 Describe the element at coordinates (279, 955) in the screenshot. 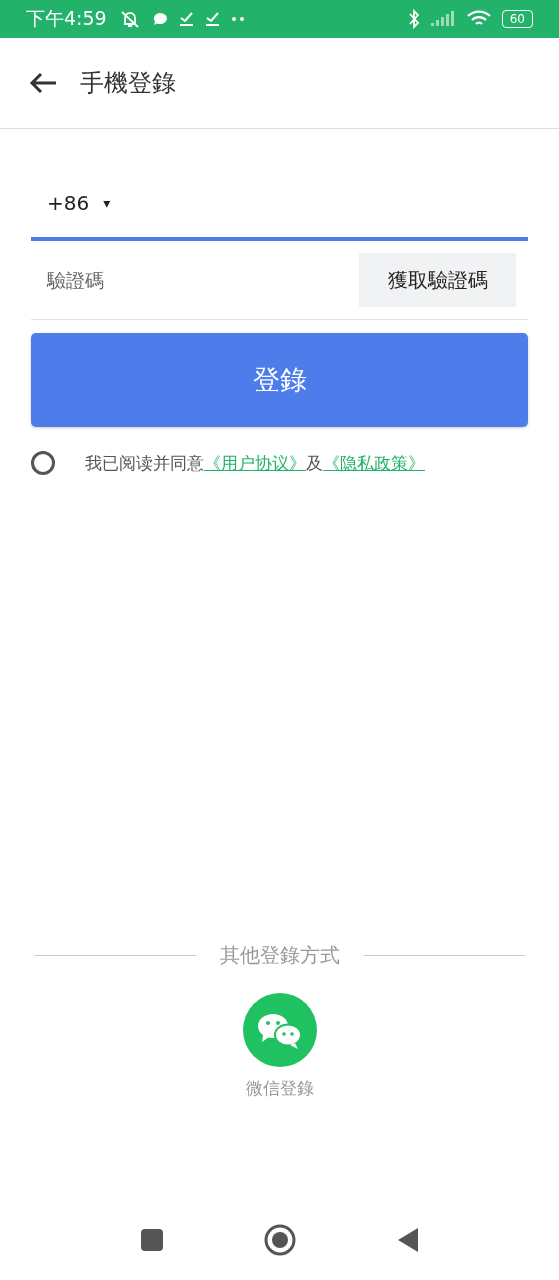

I see `other-login-title: 其他登錄方式` at that location.